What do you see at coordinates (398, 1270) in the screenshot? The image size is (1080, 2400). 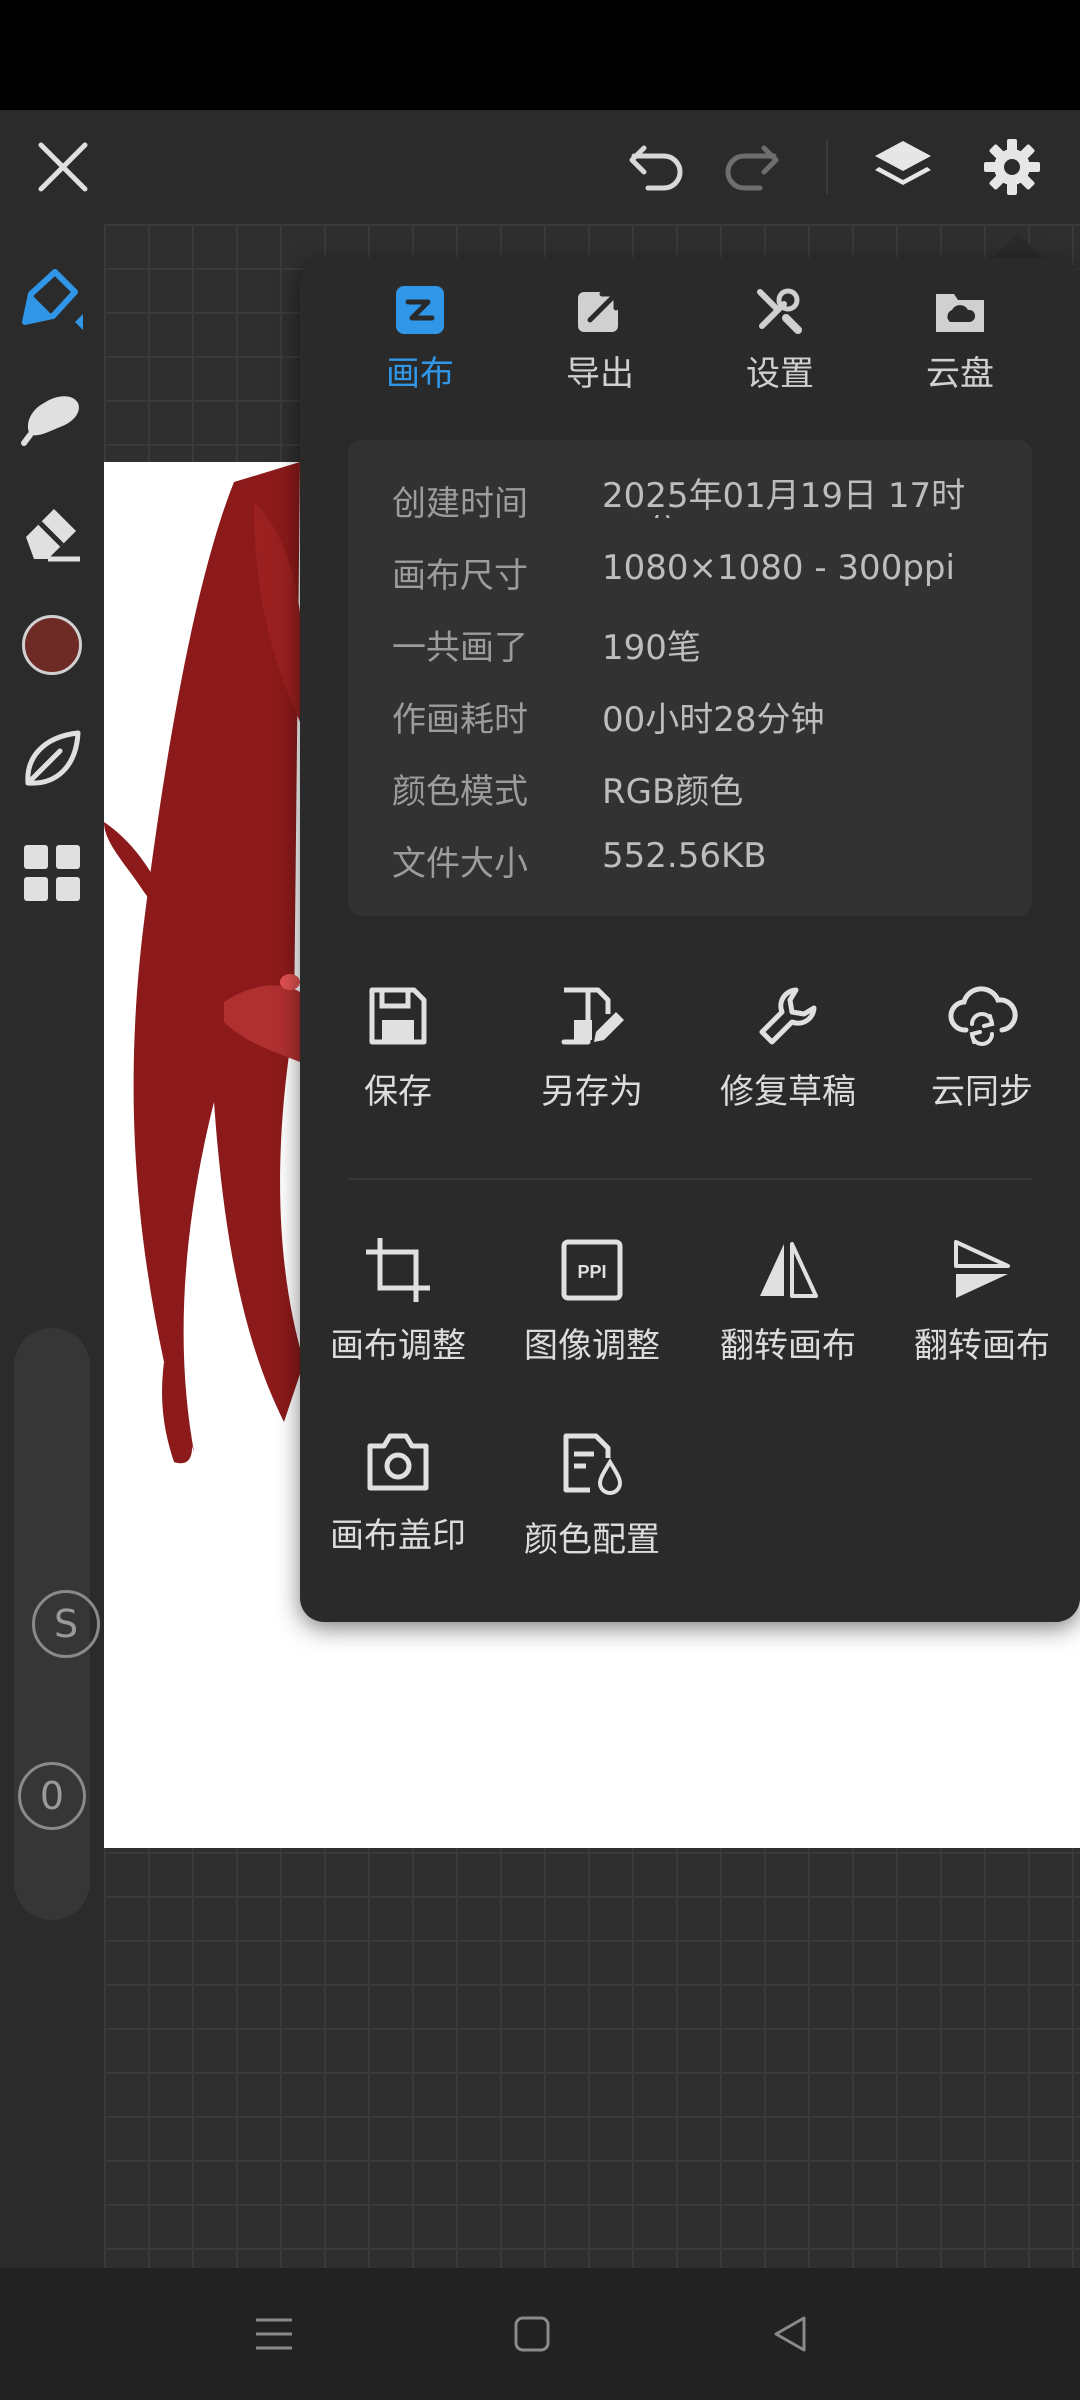 I see `crop-icon` at bounding box center [398, 1270].